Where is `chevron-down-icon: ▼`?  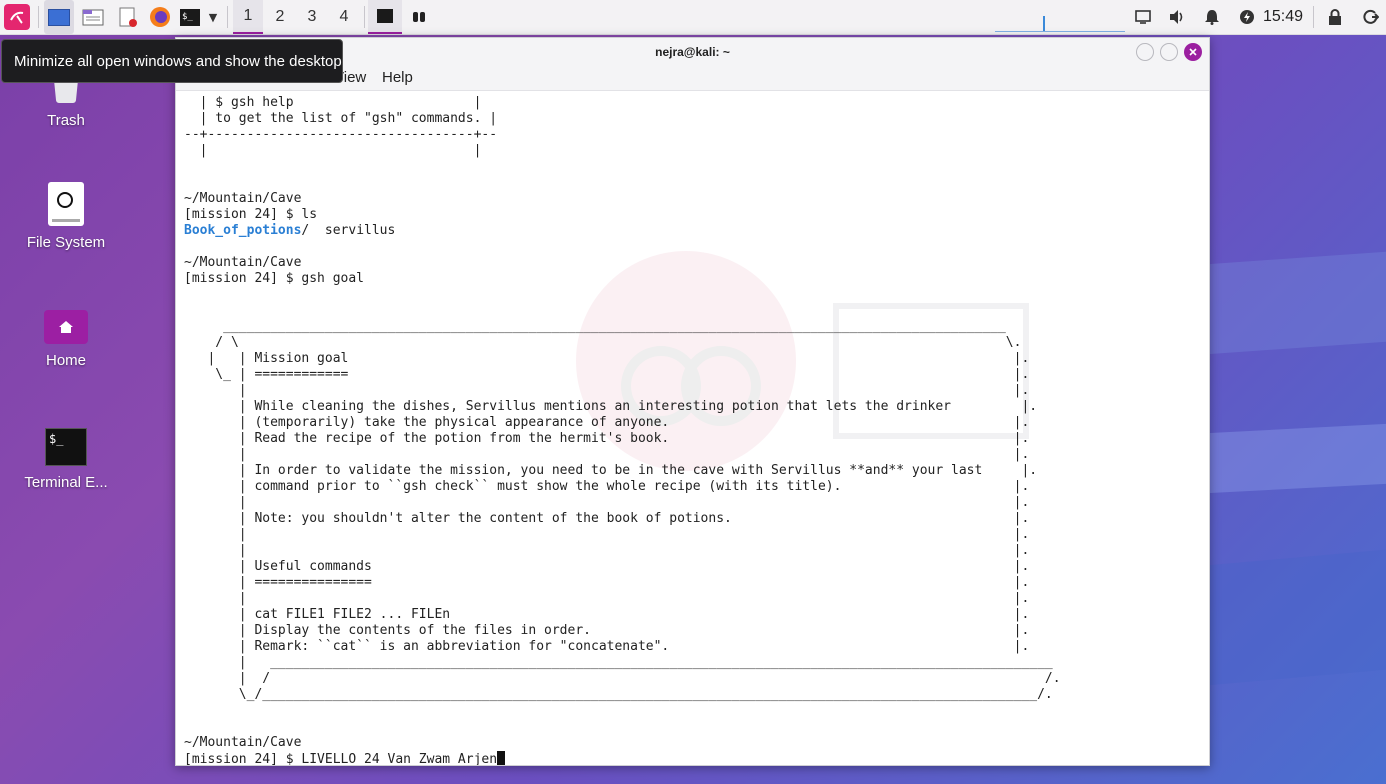
chevron-down-icon: ▼ is located at coordinates (213, 17).